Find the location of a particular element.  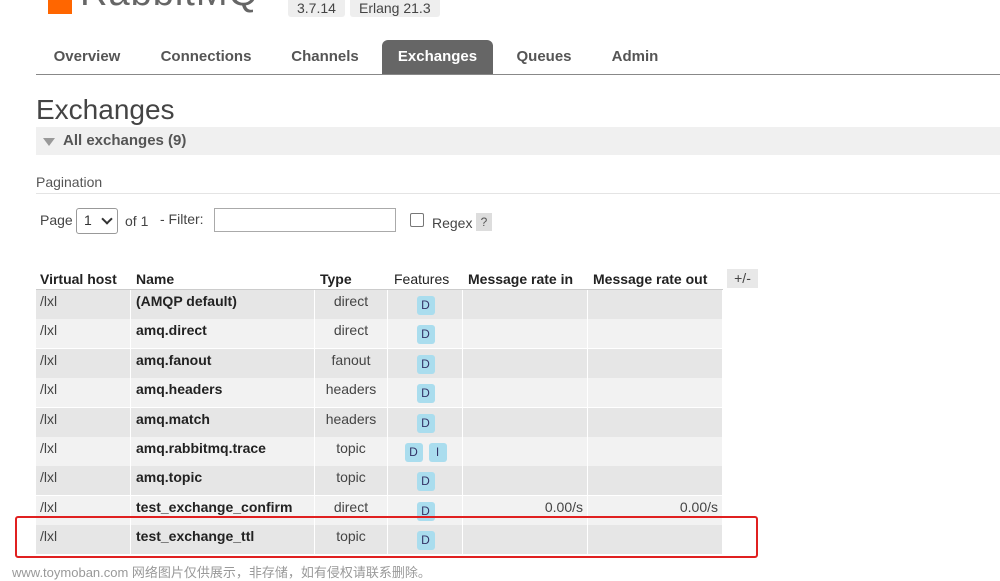

regex-checkbox is located at coordinates (417, 220).